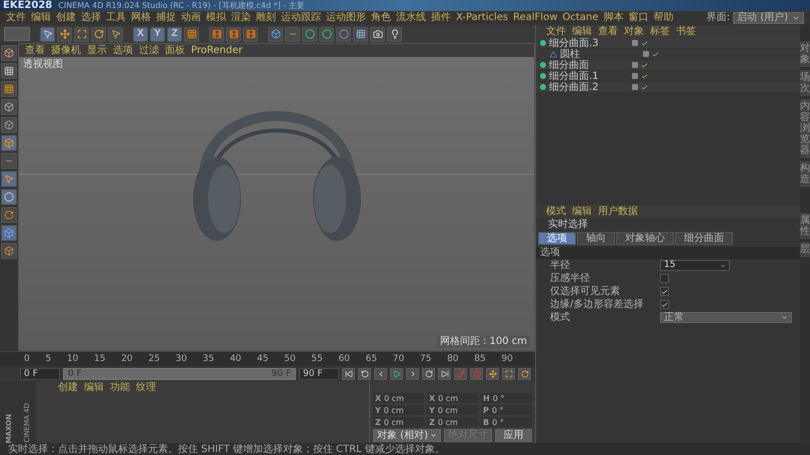  What do you see at coordinates (120, 388) in the screenshot?
I see `material-menu-item: 功能` at bounding box center [120, 388].